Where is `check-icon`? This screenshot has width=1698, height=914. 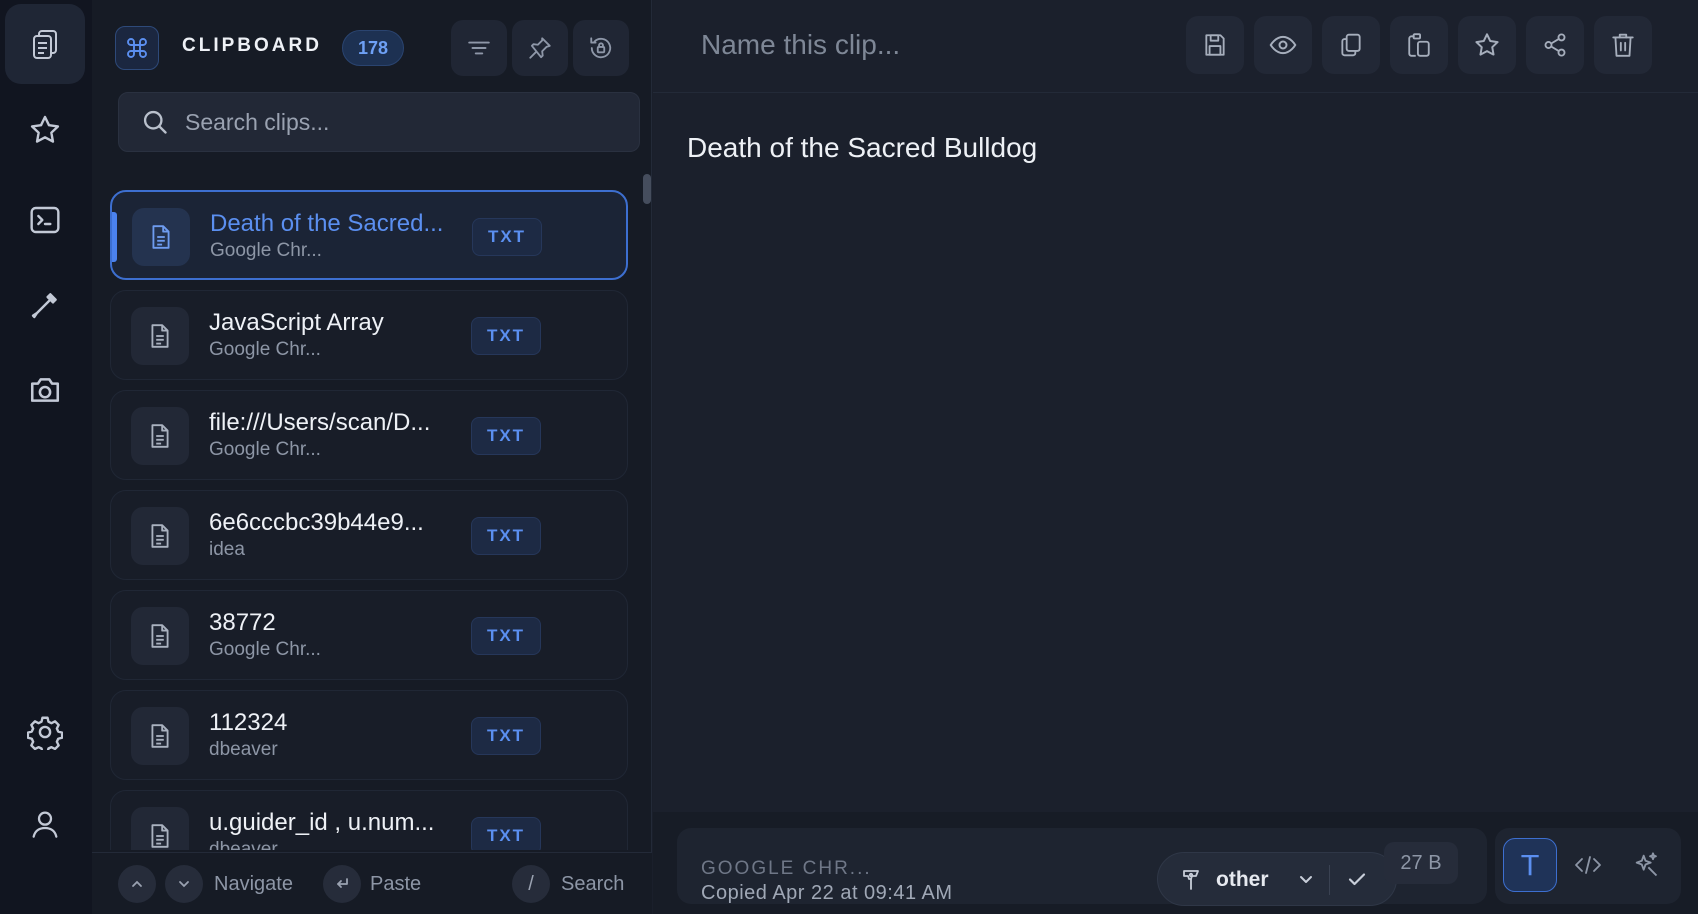 check-icon is located at coordinates (1357, 879).